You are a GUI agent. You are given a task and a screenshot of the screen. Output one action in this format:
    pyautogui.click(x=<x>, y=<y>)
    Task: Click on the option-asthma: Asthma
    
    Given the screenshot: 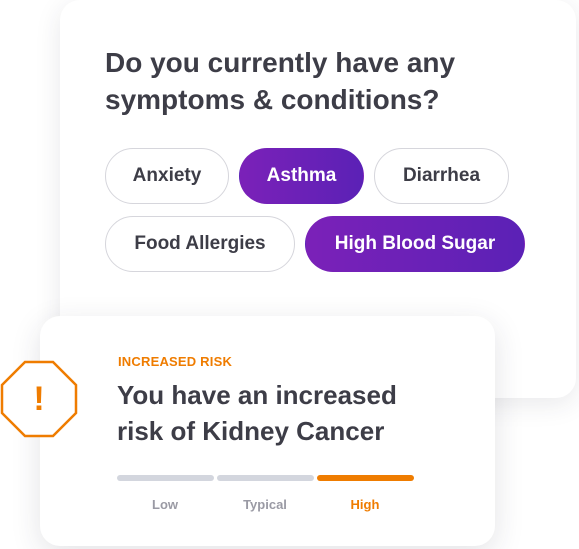 What is the action you would take?
    pyautogui.click(x=301, y=176)
    